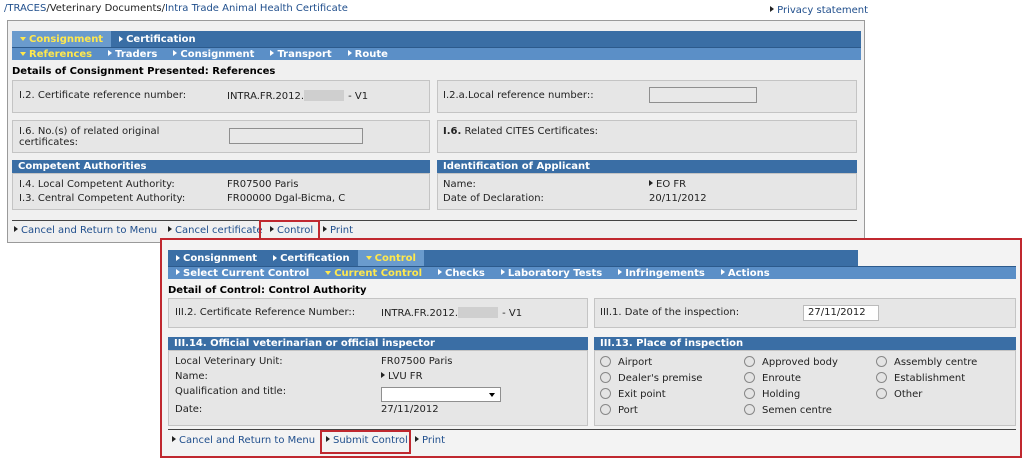  Describe the element at coordinates (635, 362) in the screenshot. I see `place-airport-label: Airport` at that location.